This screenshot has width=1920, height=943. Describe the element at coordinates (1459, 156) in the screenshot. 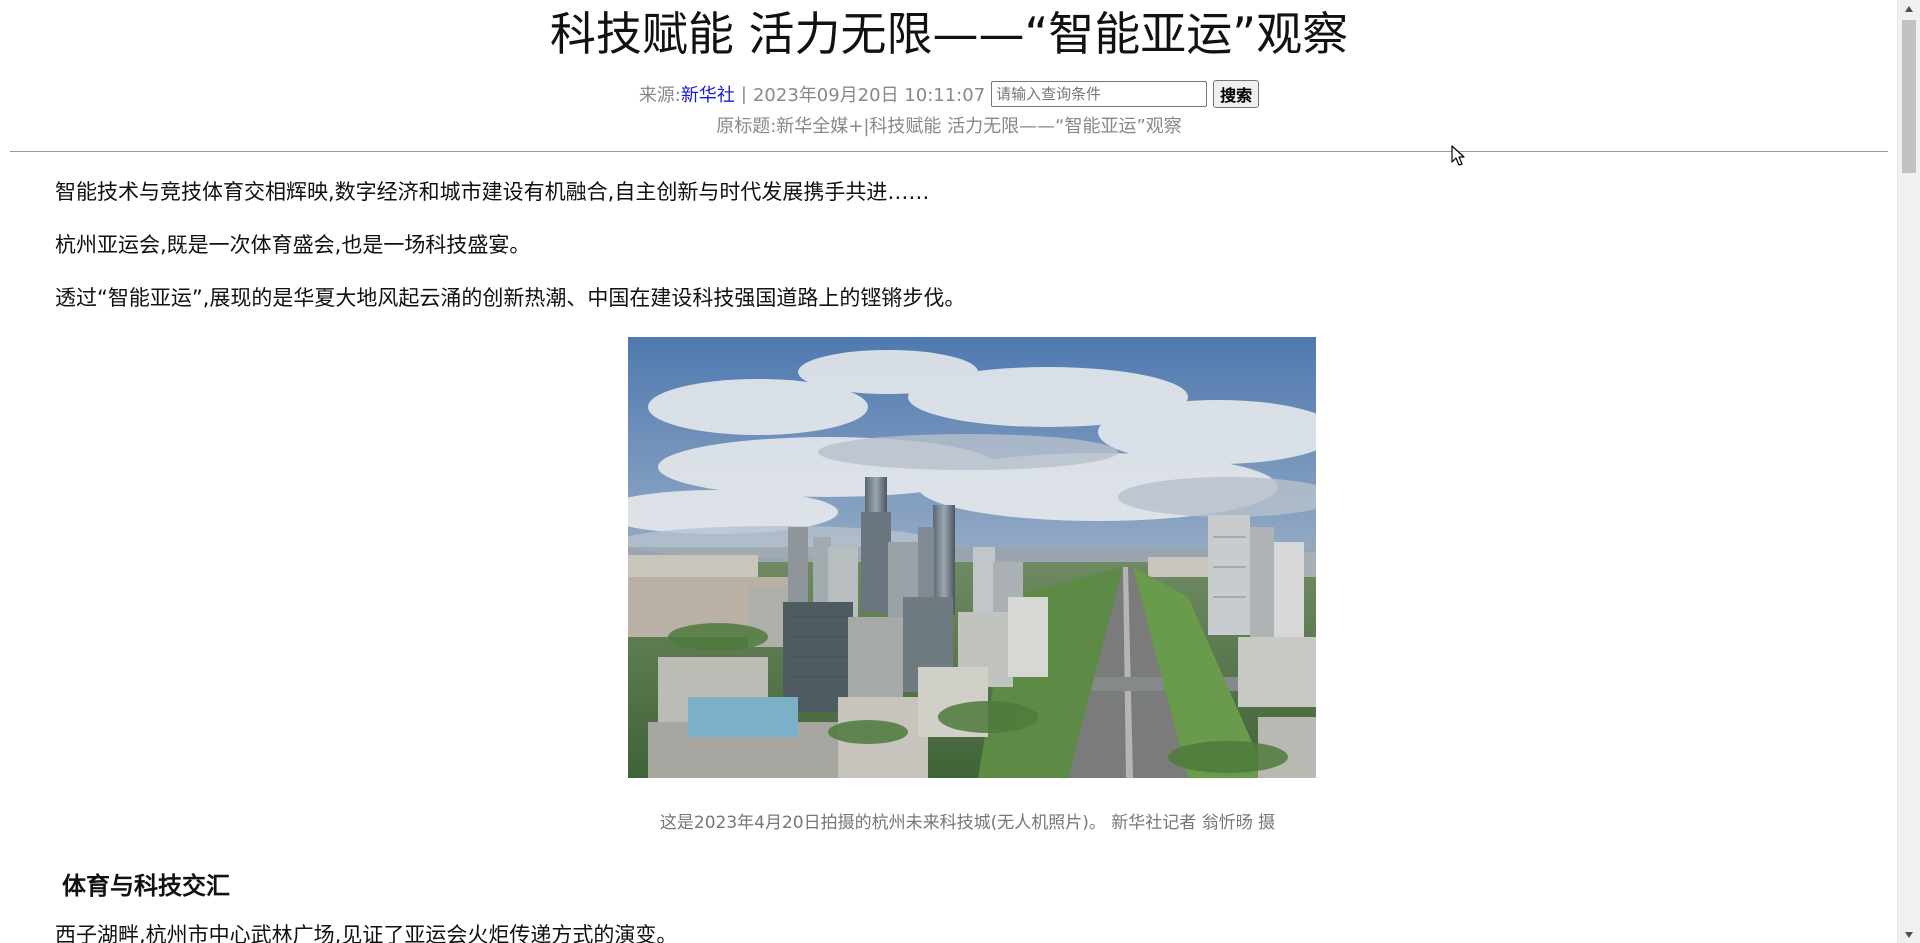

I see `mouse-pointer-icon` at that location.